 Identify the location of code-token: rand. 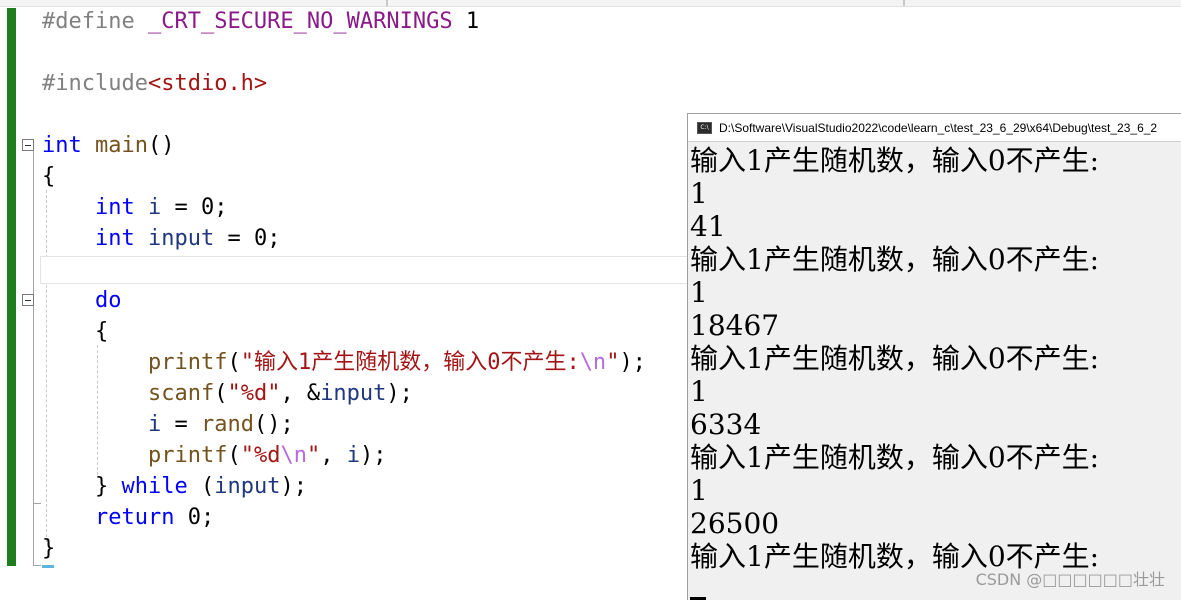
(227, 424).